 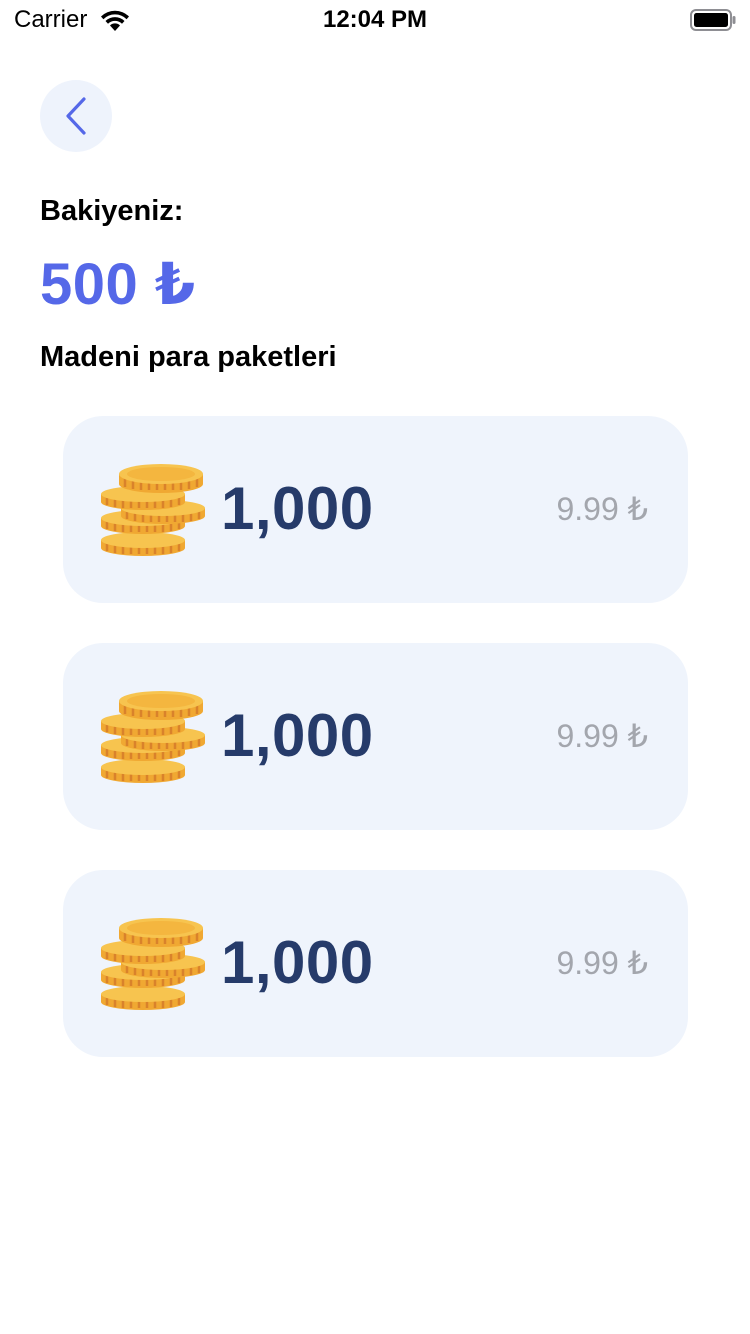 What do you see at coordinates (713, 20) in the screenshot?
I see `battery-icon` at bounding box center [713, 20].